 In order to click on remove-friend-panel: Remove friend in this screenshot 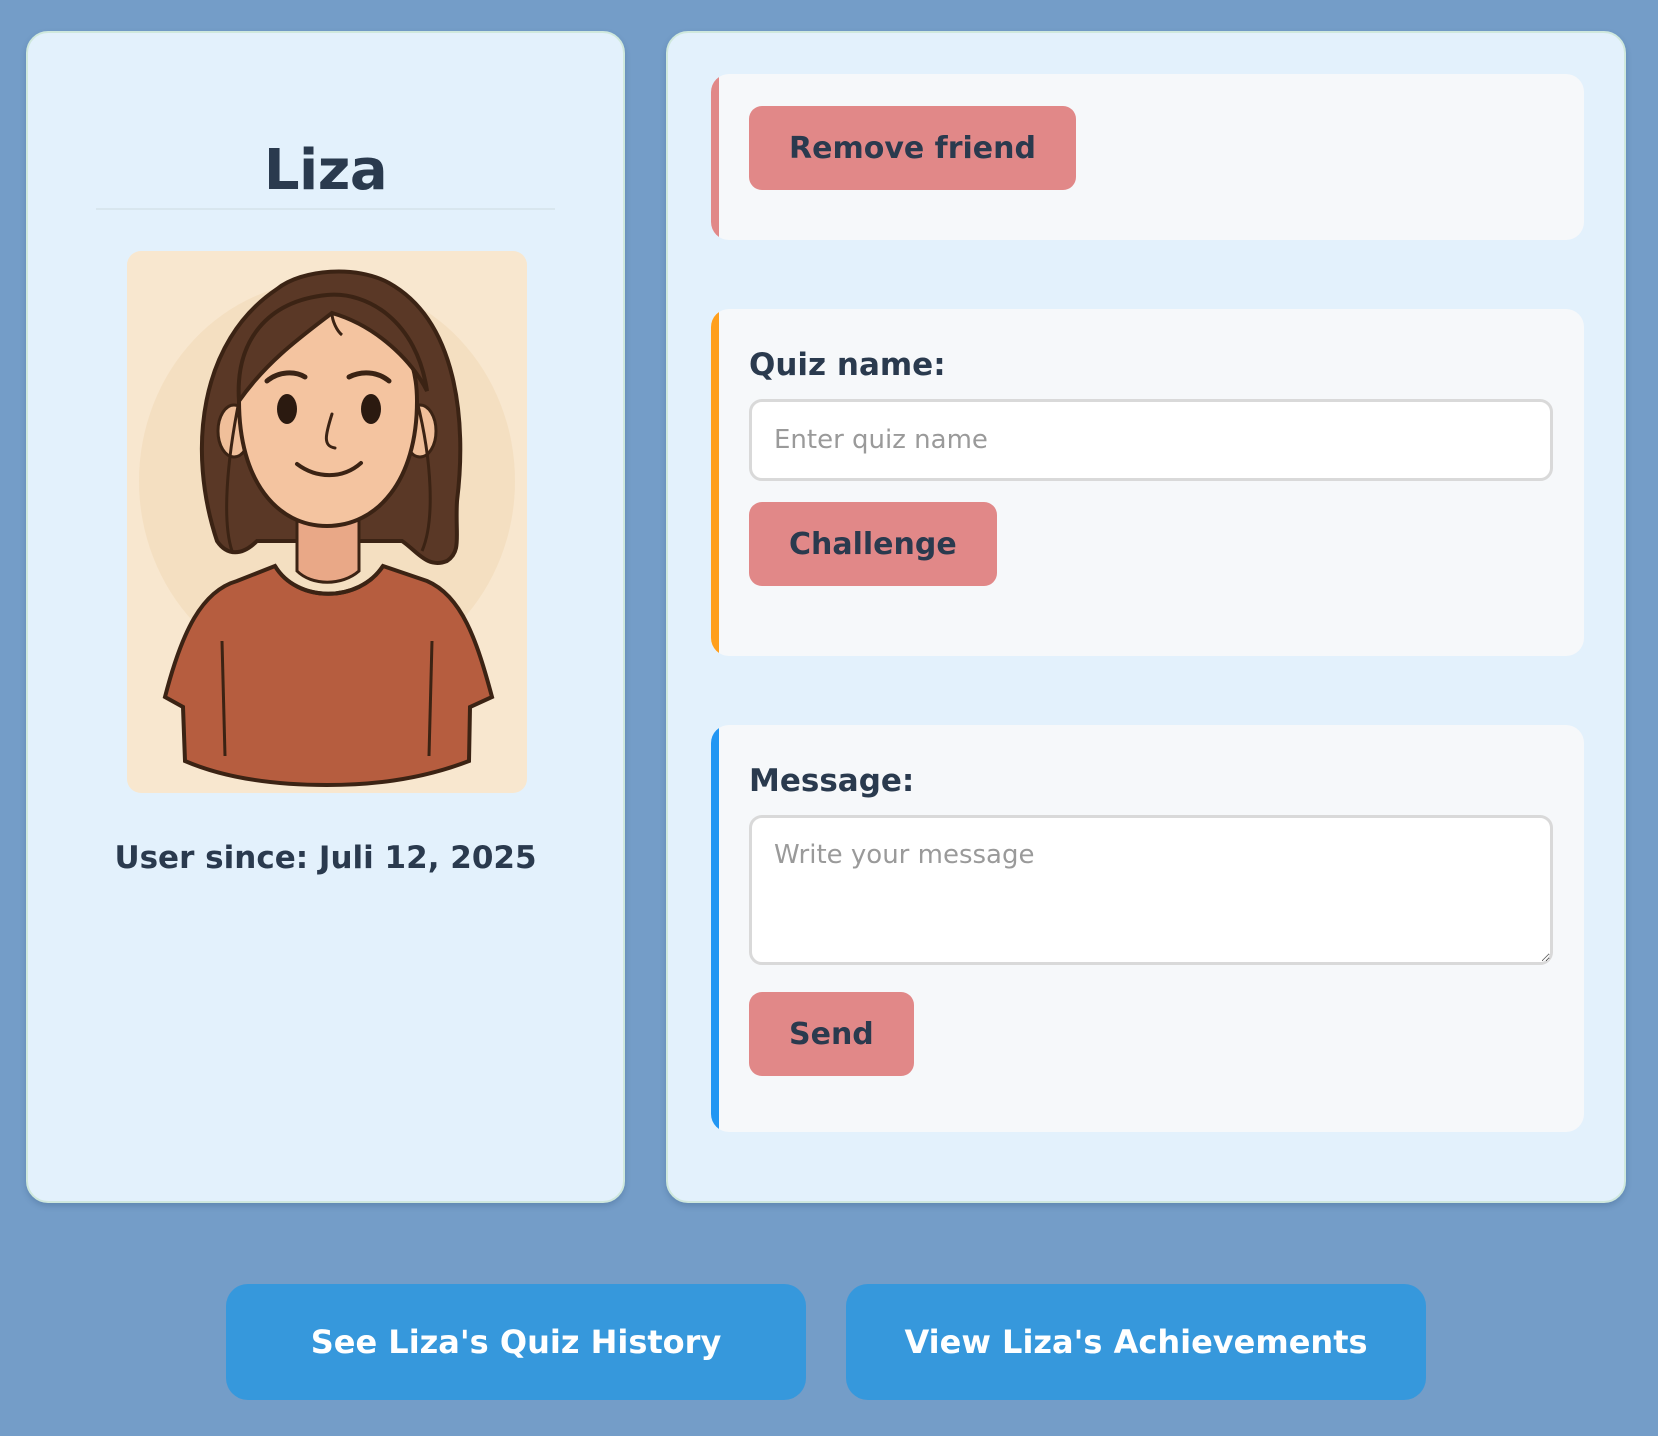, I will do `click(1147, 157)`.